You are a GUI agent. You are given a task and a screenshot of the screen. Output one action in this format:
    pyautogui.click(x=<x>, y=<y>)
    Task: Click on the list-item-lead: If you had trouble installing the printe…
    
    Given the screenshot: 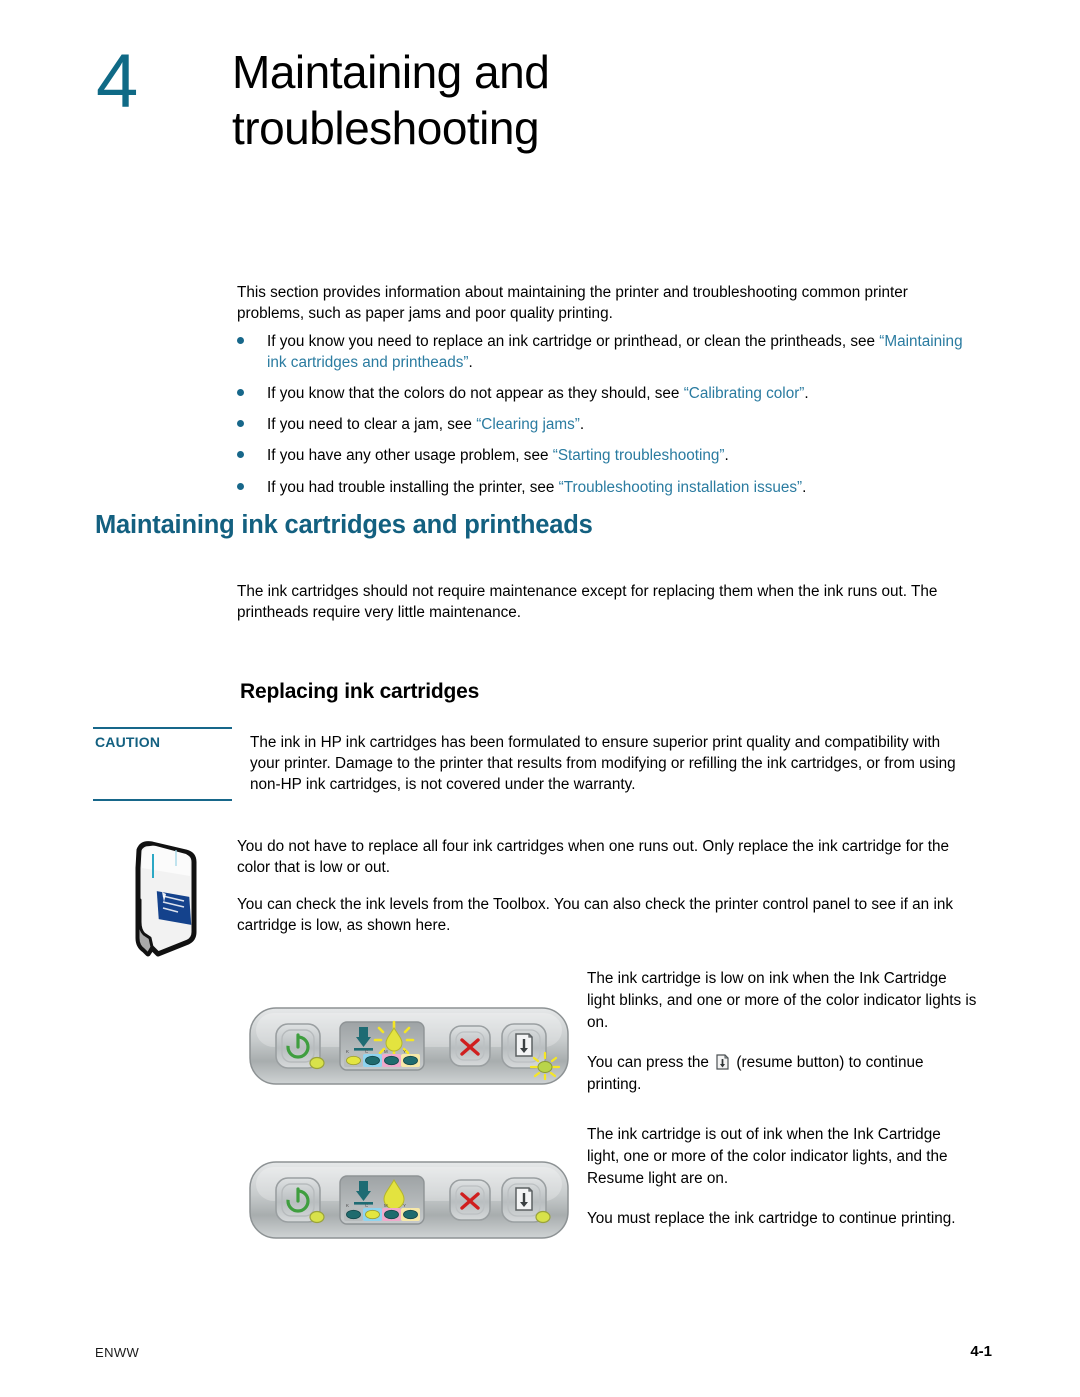 What is the action you would take?
    pyautogui.click(x=413, y=487)
    